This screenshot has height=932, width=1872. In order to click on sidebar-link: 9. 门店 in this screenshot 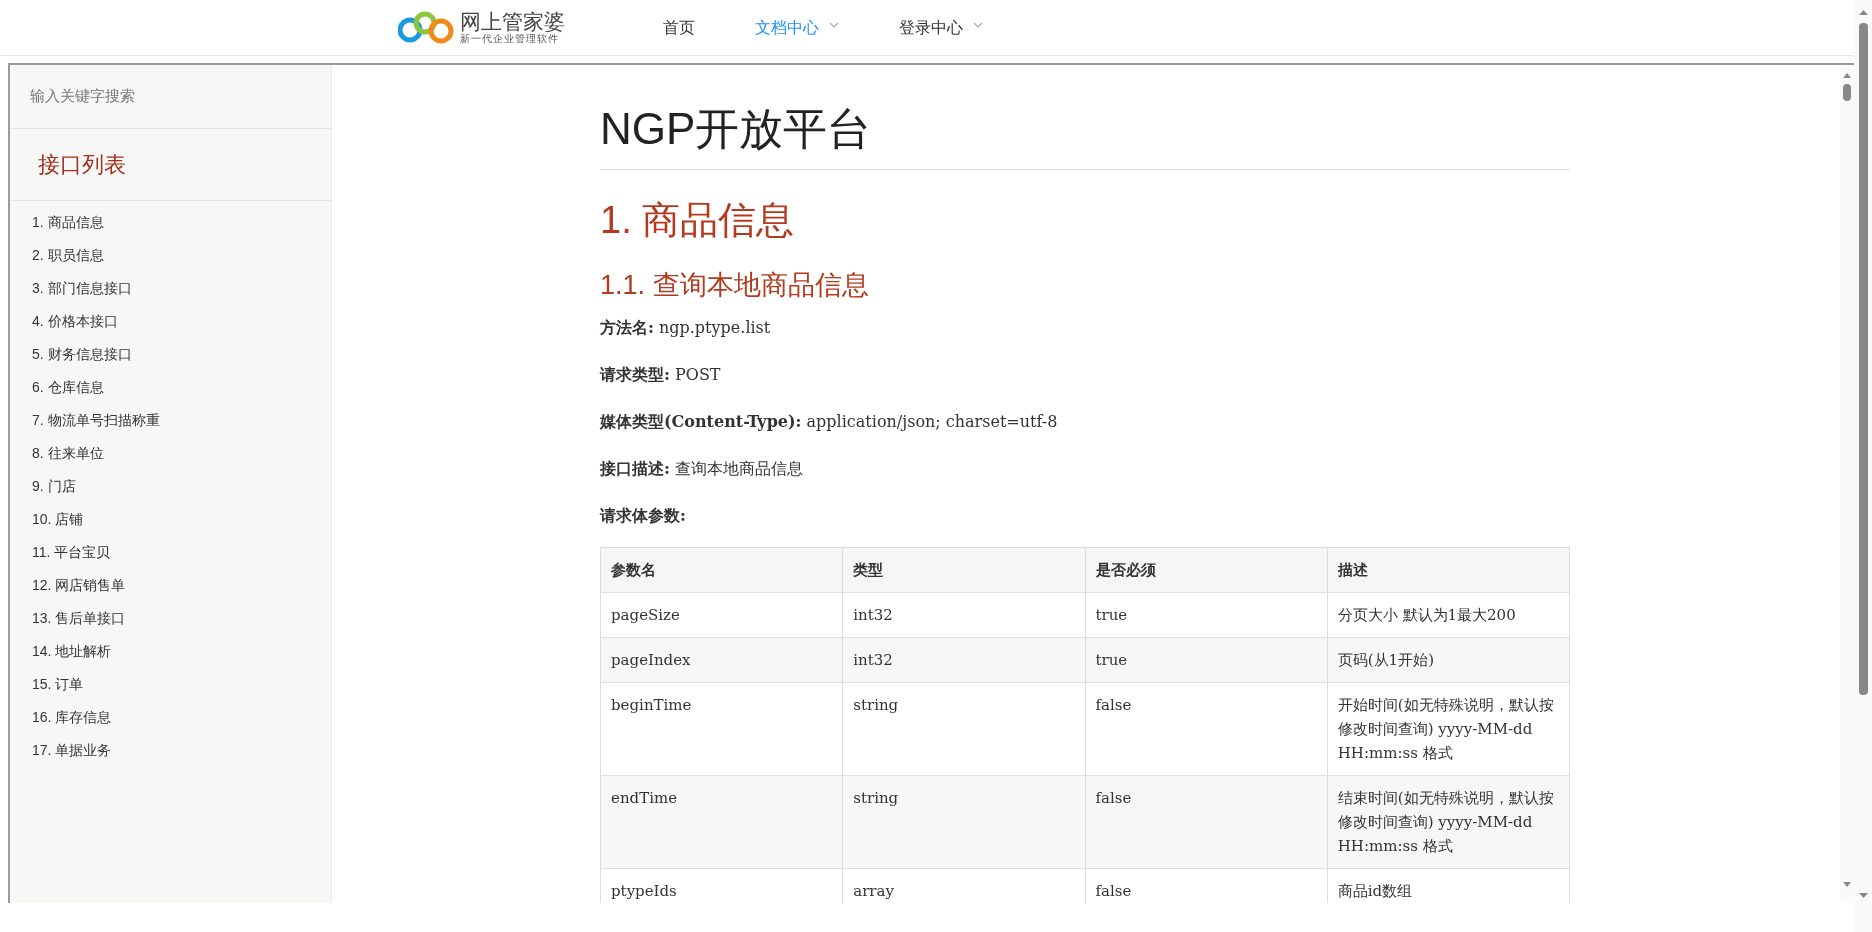, I will do `click(54, 486)`.